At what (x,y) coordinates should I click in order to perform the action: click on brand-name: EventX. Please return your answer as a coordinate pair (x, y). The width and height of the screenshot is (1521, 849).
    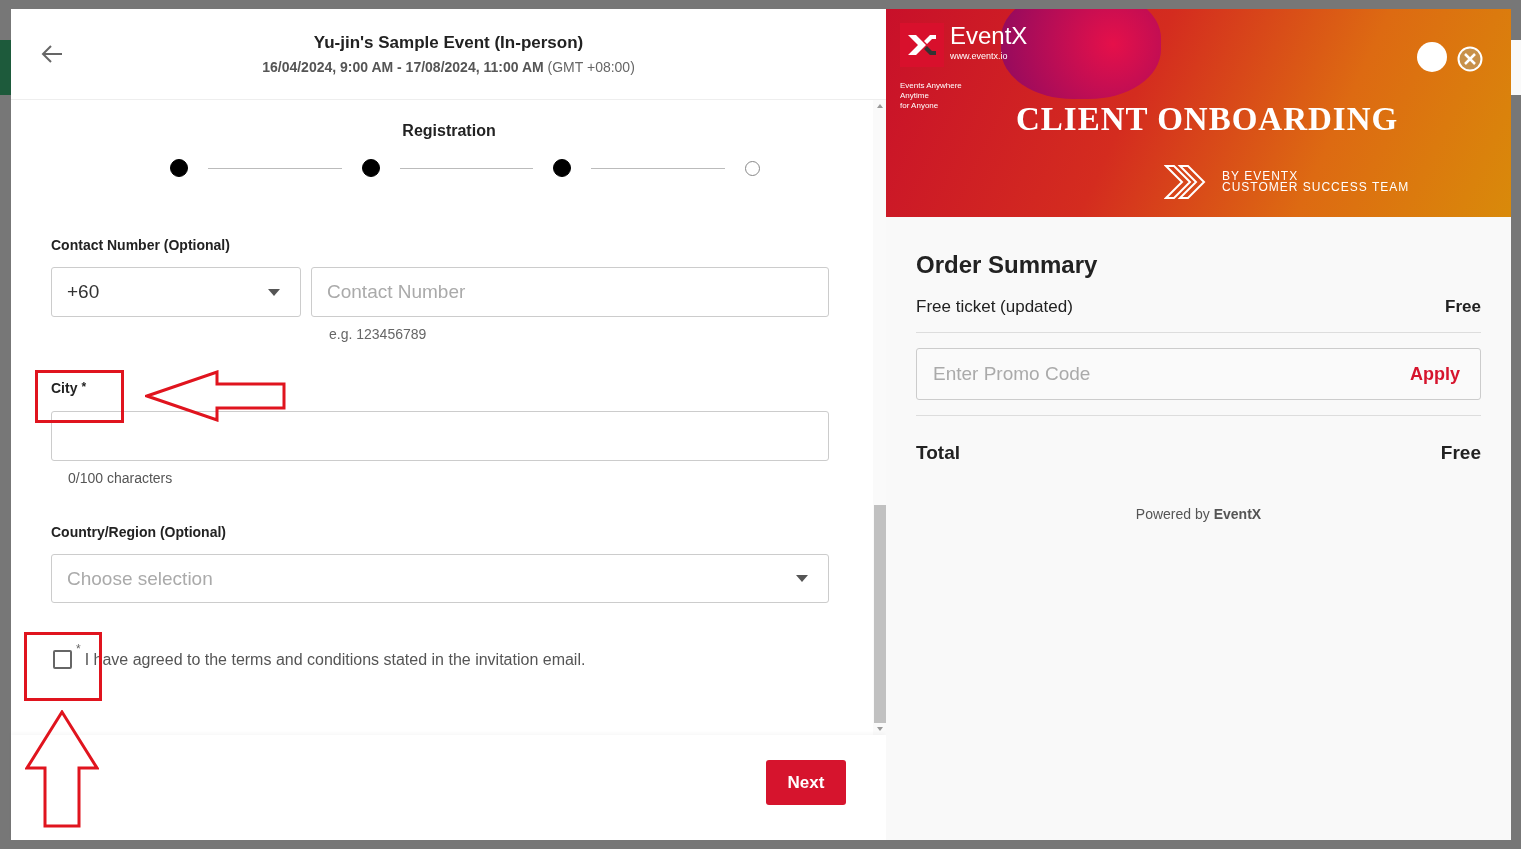
    Looking at the image, I should click on (1237, 514).